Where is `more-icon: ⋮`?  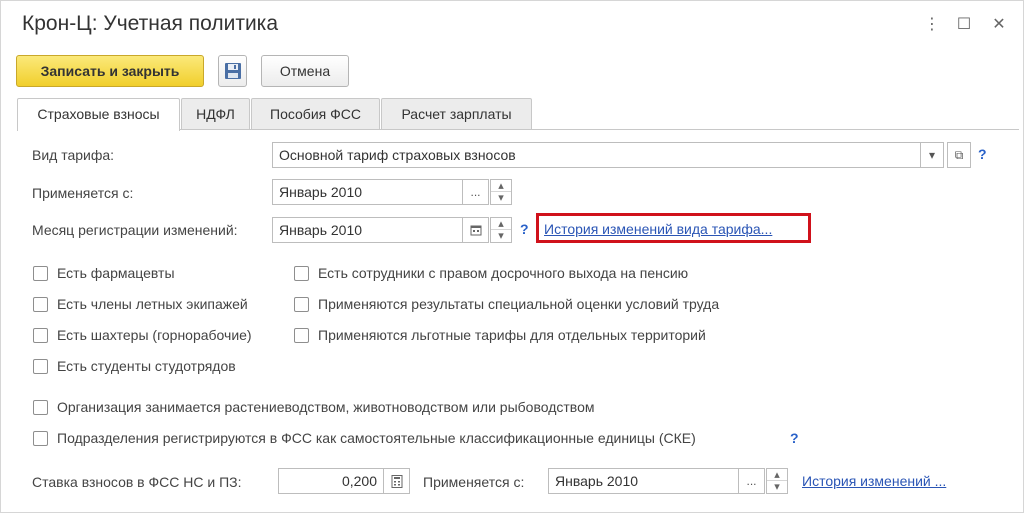
more-icon: ⋮ is located at coordinates (932, 25).